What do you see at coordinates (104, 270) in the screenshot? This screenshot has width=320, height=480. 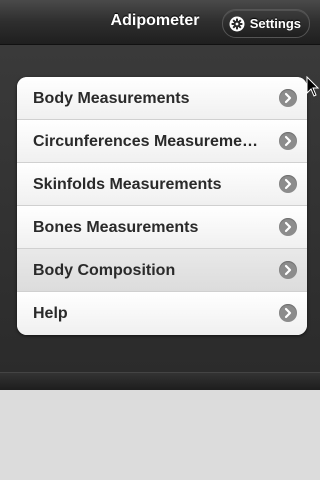 I see `menu-item-label: Body Composition` at bounding box center [104, 270].